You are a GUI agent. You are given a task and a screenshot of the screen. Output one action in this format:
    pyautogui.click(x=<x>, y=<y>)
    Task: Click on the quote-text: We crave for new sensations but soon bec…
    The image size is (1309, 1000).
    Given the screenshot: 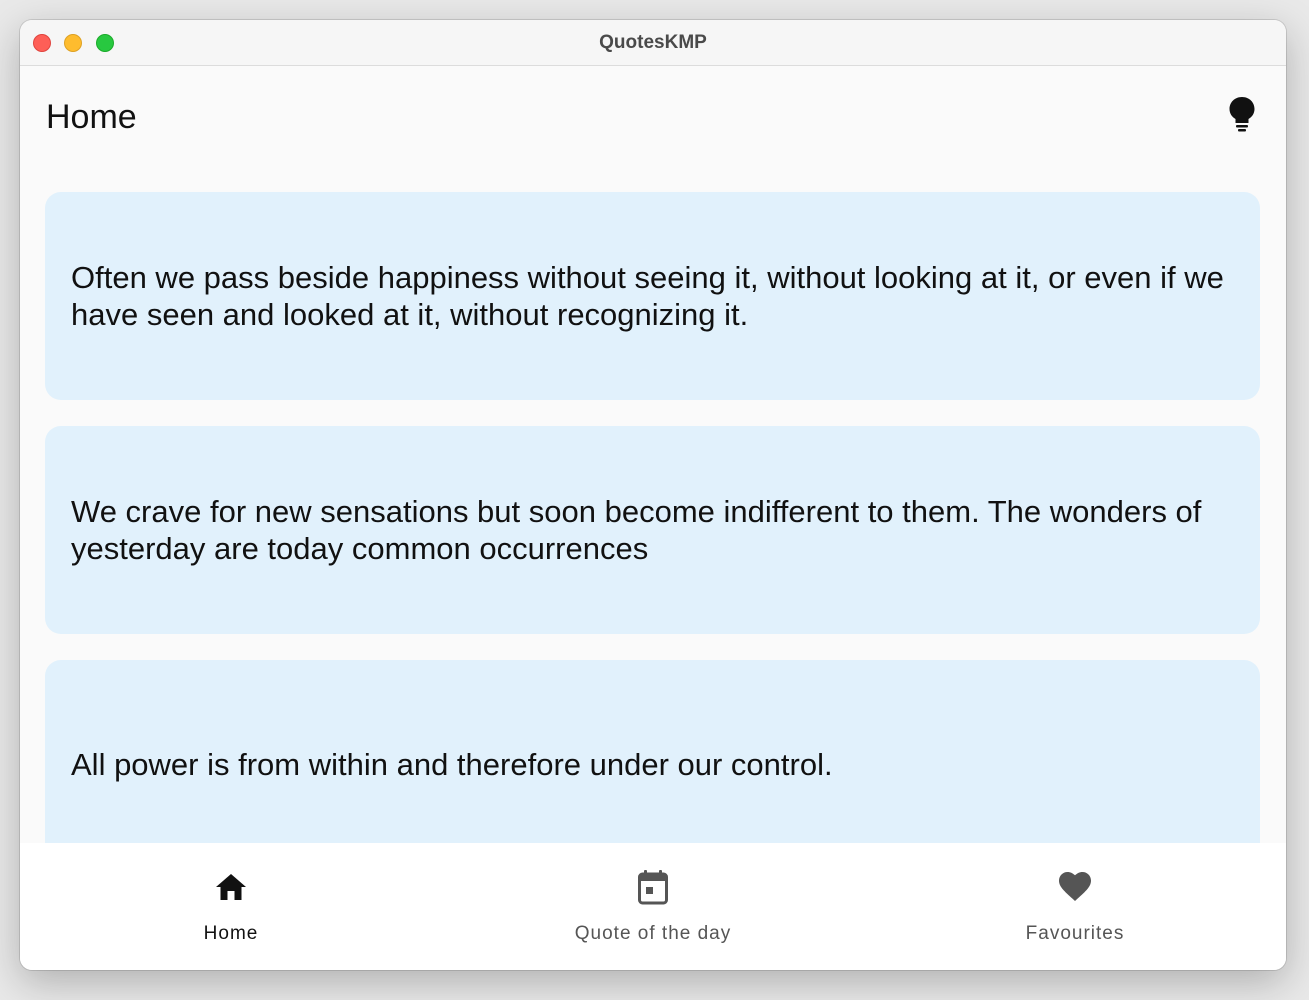 What is the action you would take?
    pyautogui.click(x=636, y=530)
    